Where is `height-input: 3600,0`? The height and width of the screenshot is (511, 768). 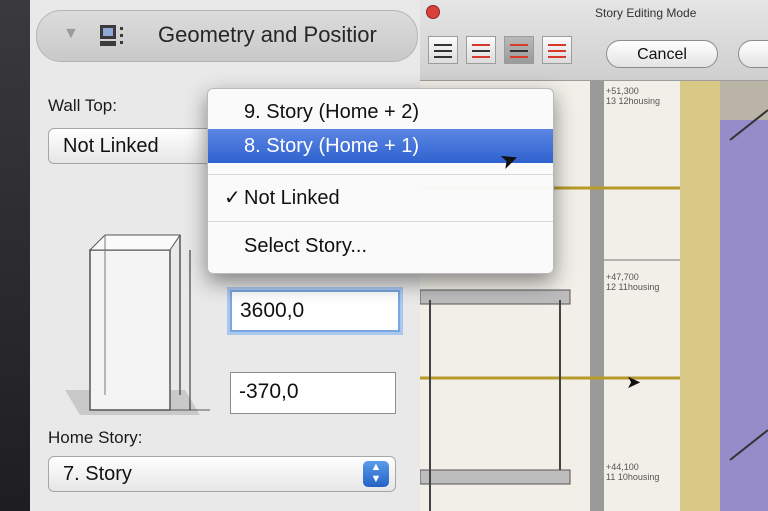 height-input: 3600,0 is located at coordinates (315, 311).